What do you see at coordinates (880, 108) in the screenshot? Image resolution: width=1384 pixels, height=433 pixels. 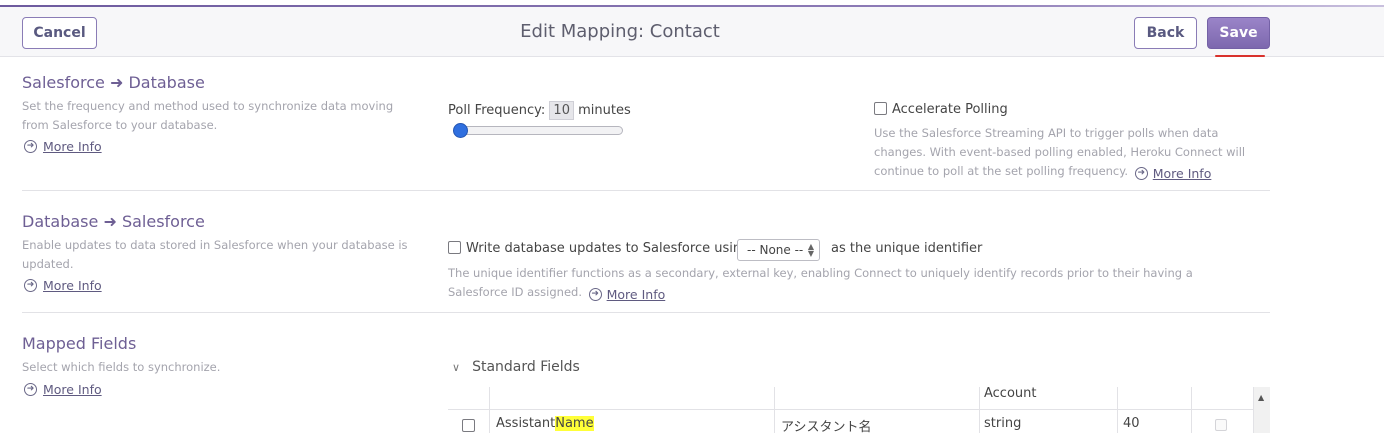 I see `accelerate-polling-checkbox` at bounding box center [880, 108].